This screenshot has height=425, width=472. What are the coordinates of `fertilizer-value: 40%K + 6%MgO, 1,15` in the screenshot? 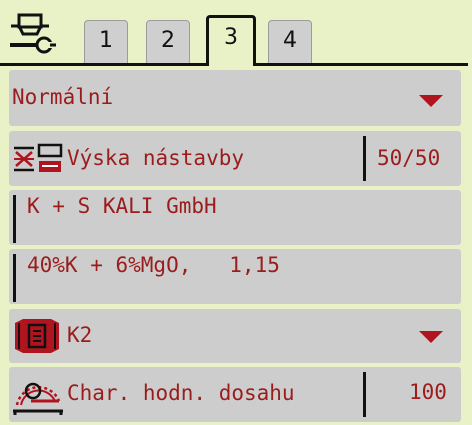 It's located at (153, 265).